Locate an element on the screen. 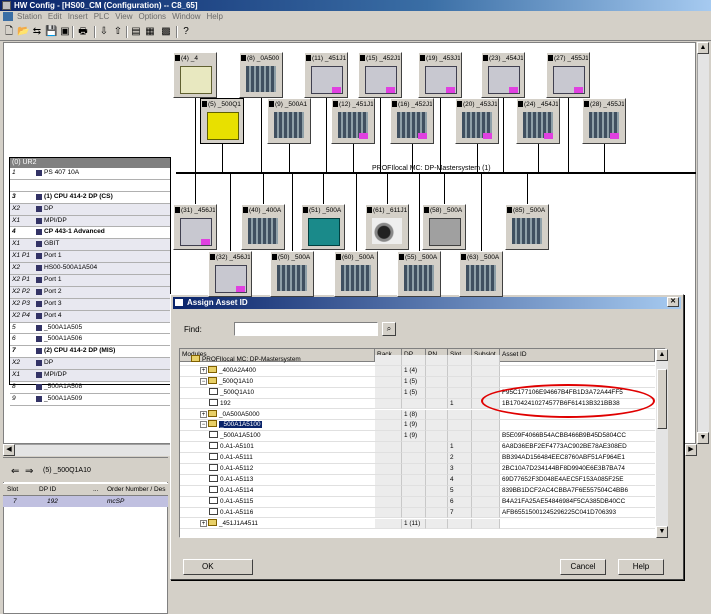 The image size is (711, 614). station-node: (16) _452J1 is located at coordinates (412, 121).